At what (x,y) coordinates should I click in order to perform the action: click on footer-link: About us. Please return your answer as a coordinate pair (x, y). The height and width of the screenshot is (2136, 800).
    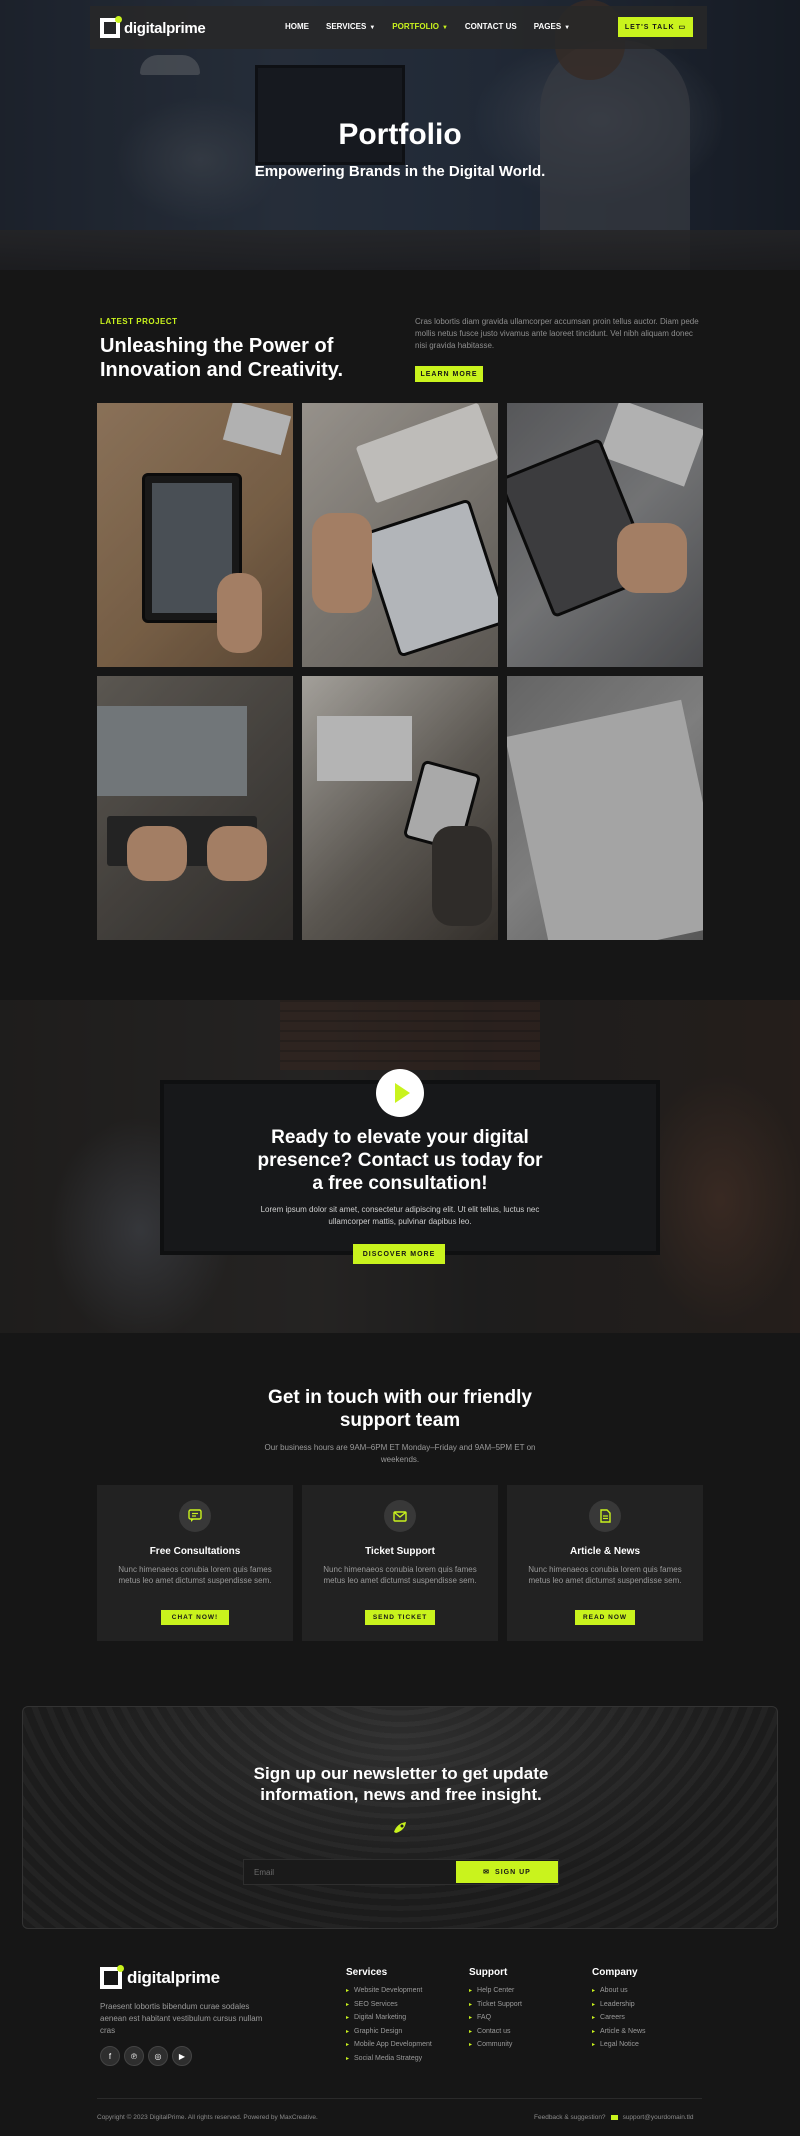
    Looking at the image, I should click on (619, 1994).